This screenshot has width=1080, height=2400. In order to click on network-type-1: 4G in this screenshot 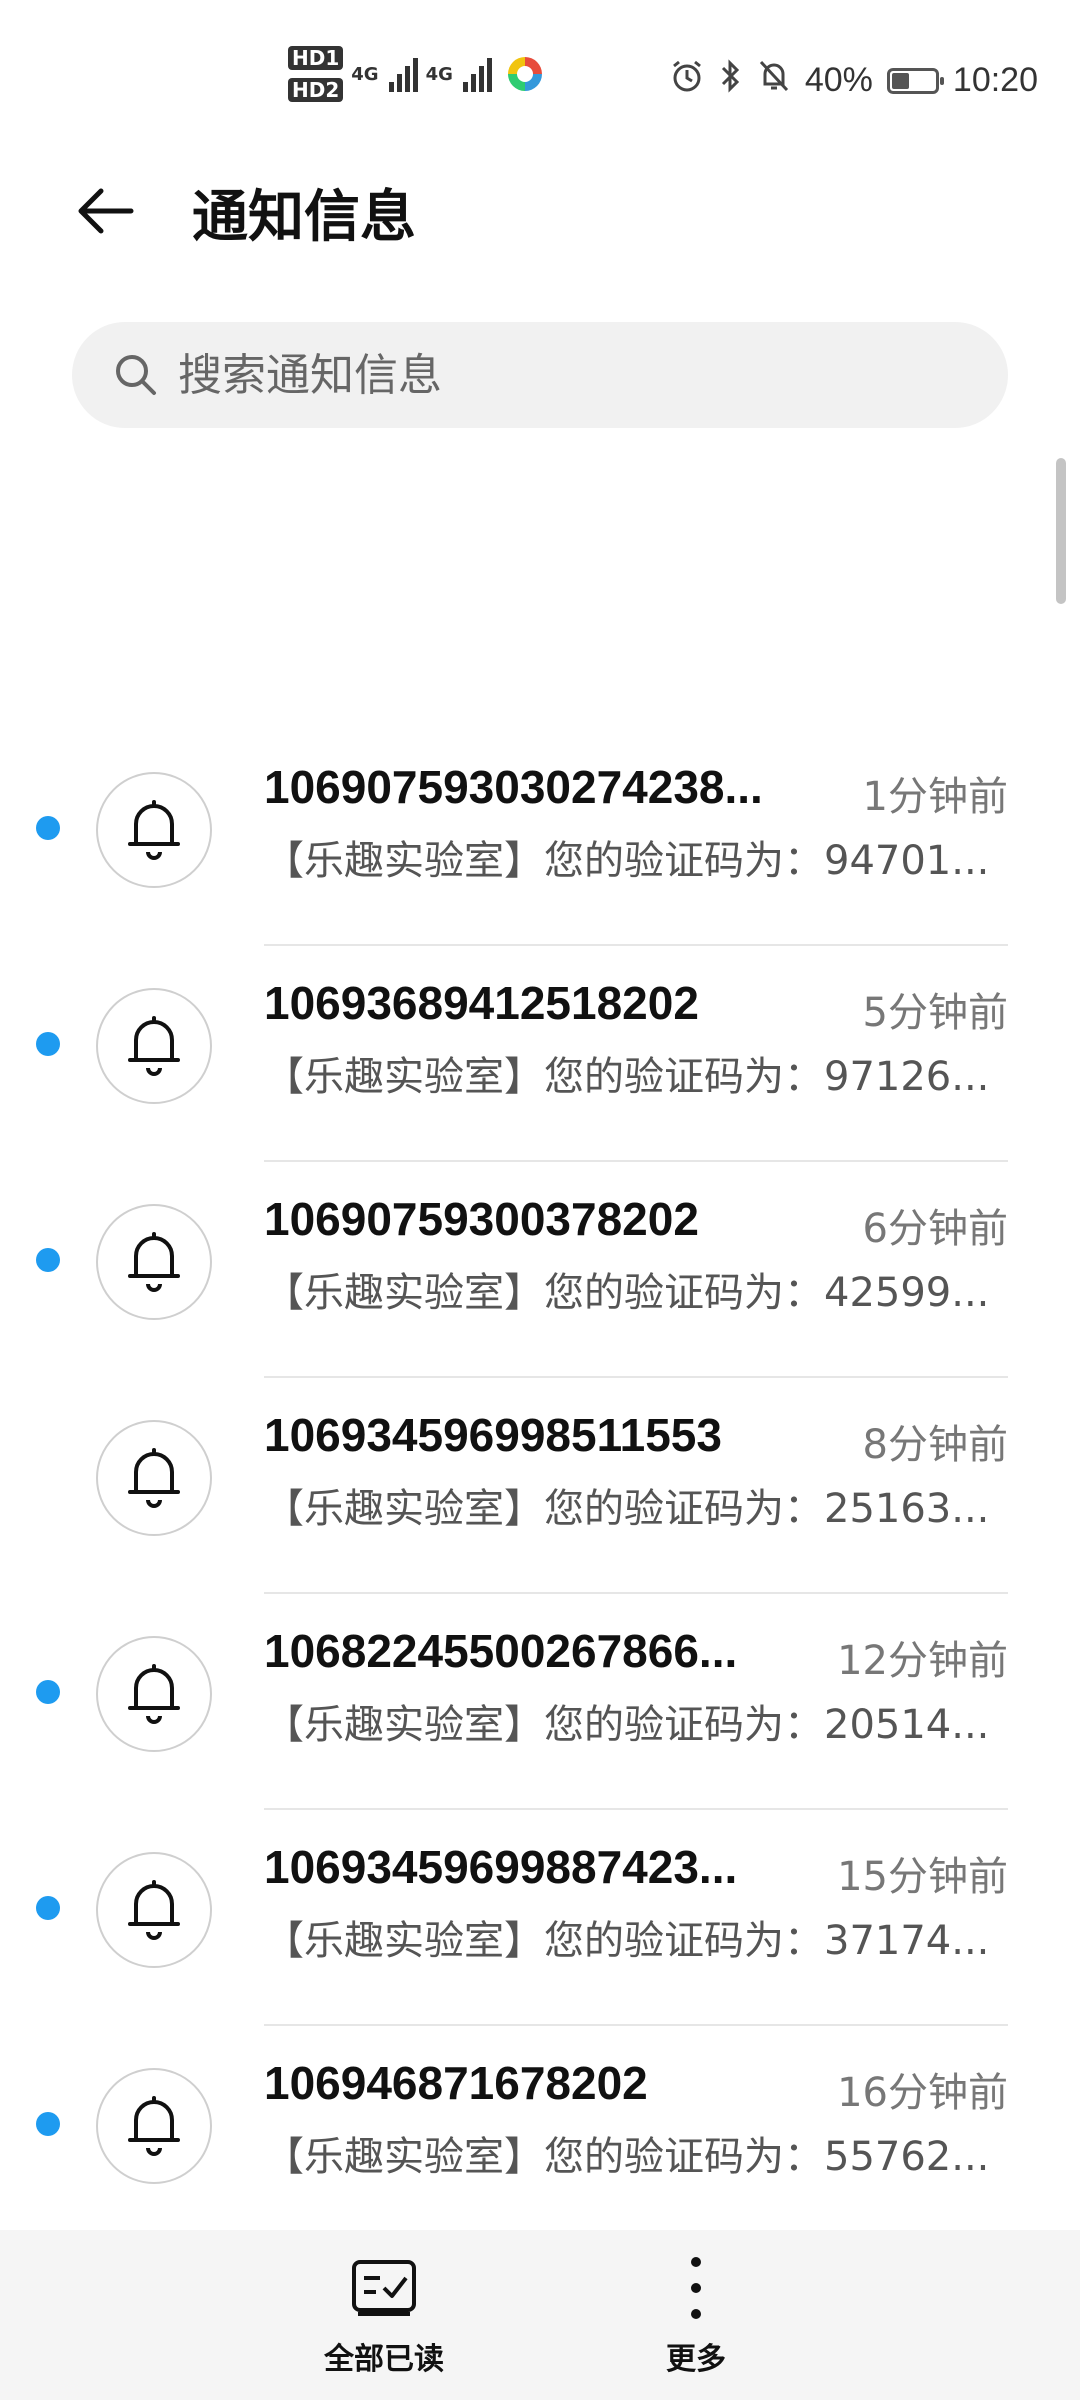, I will do `click(365, 74)`.